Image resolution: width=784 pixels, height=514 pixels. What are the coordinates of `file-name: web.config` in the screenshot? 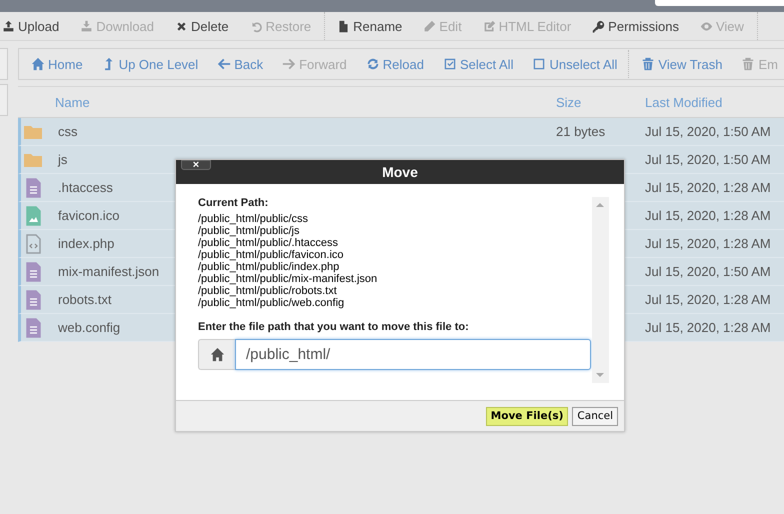 It's located at (89, 327).